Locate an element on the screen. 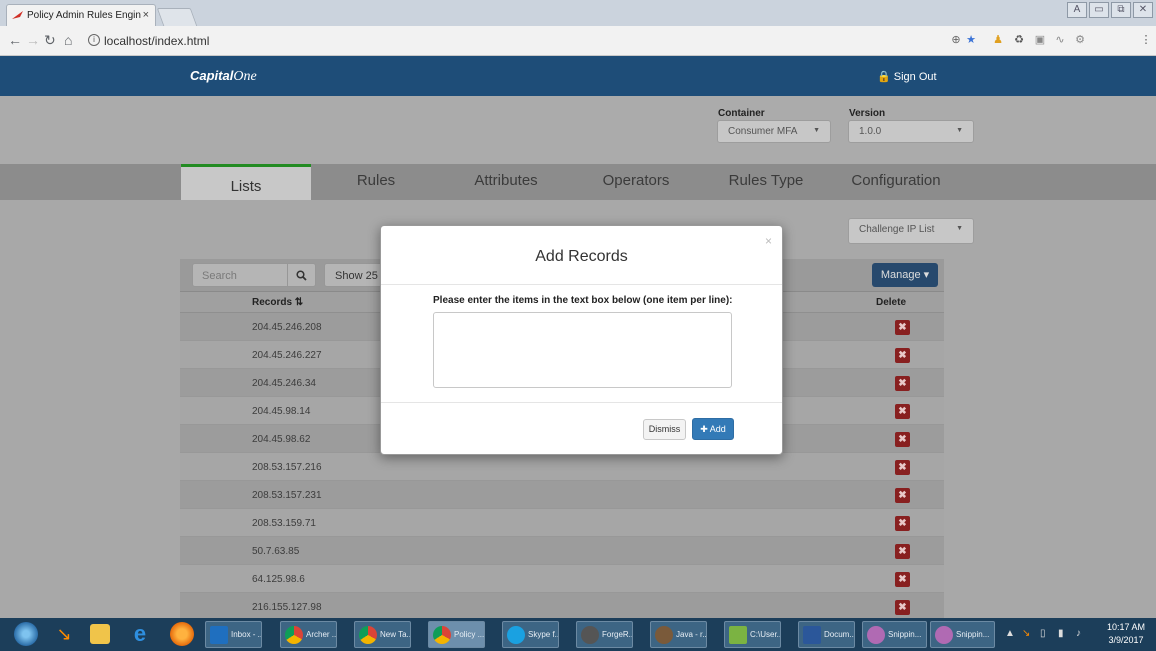  extension-icon: ♟ is located at coordinates (998, 40).